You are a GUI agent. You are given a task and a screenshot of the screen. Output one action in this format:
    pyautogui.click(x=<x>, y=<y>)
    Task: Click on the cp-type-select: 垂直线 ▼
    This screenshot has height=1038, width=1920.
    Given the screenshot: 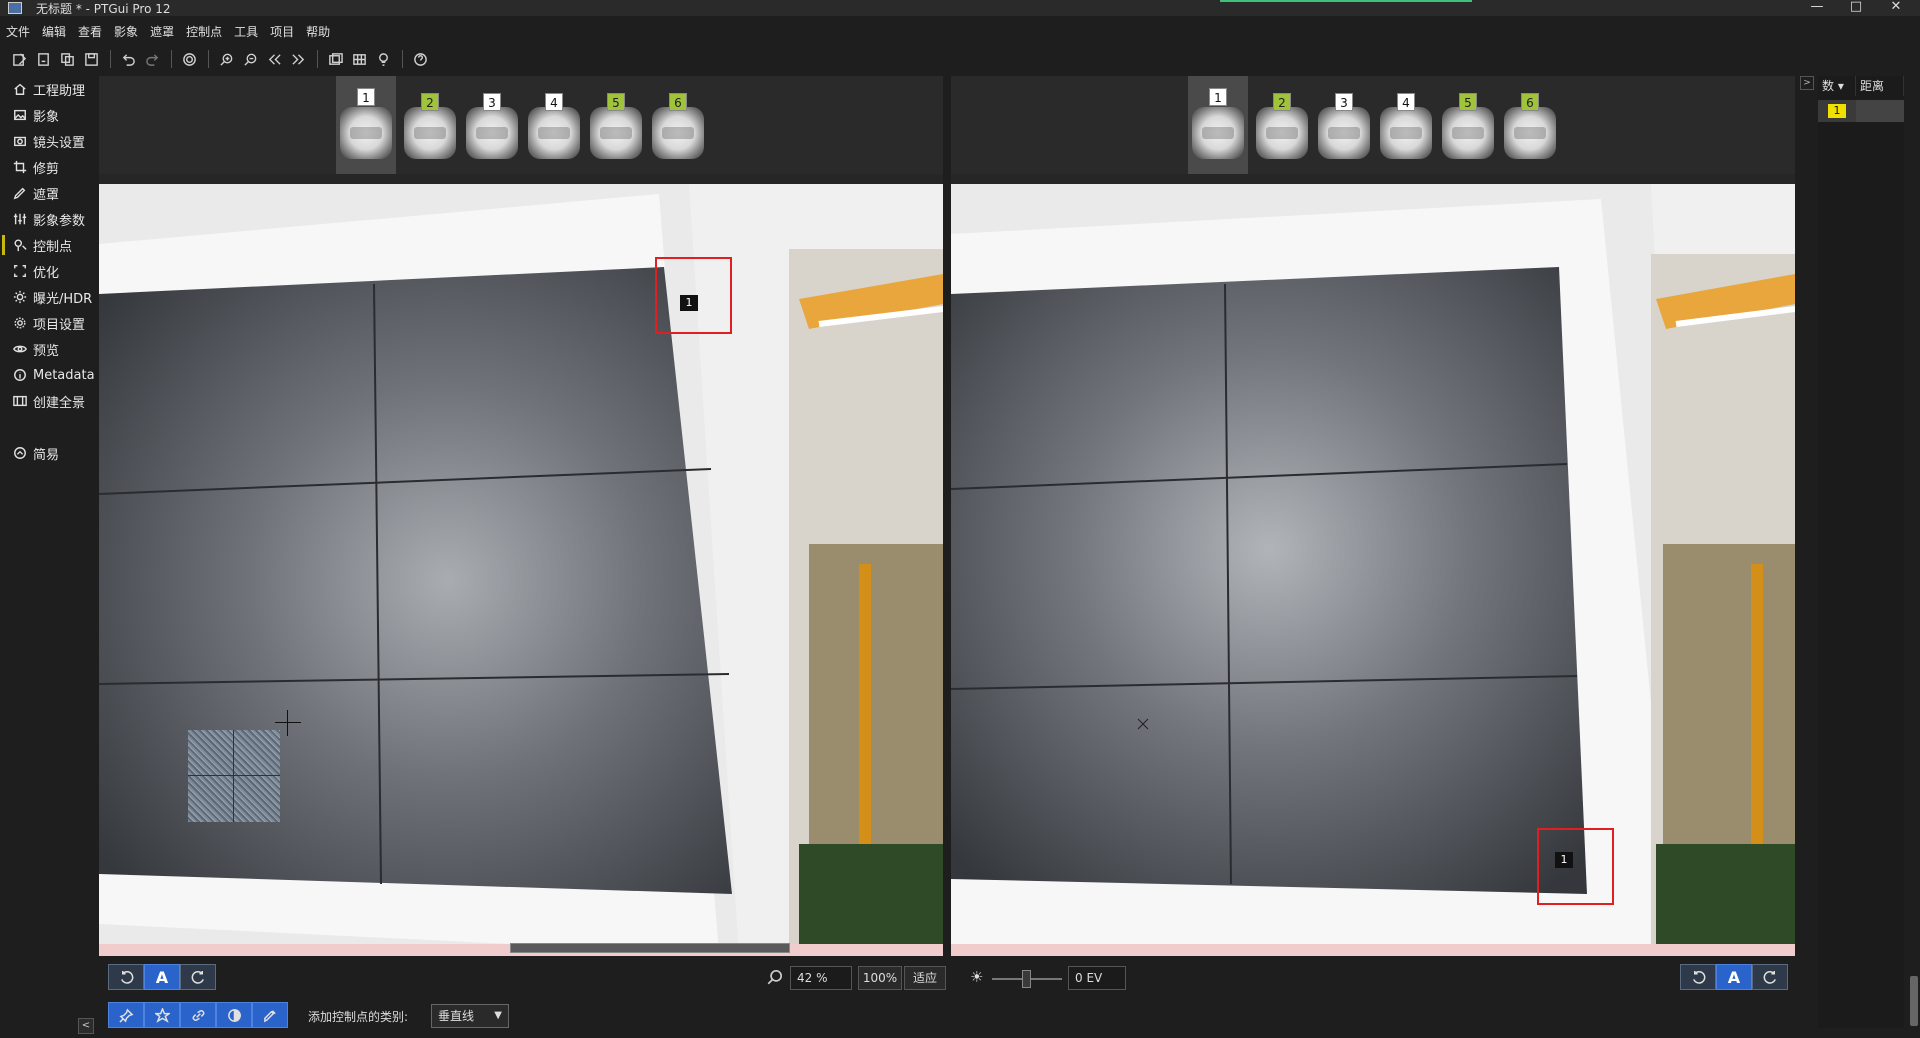 What is the action you would take?
    pyautogui.click(x=470, y=1016)
    